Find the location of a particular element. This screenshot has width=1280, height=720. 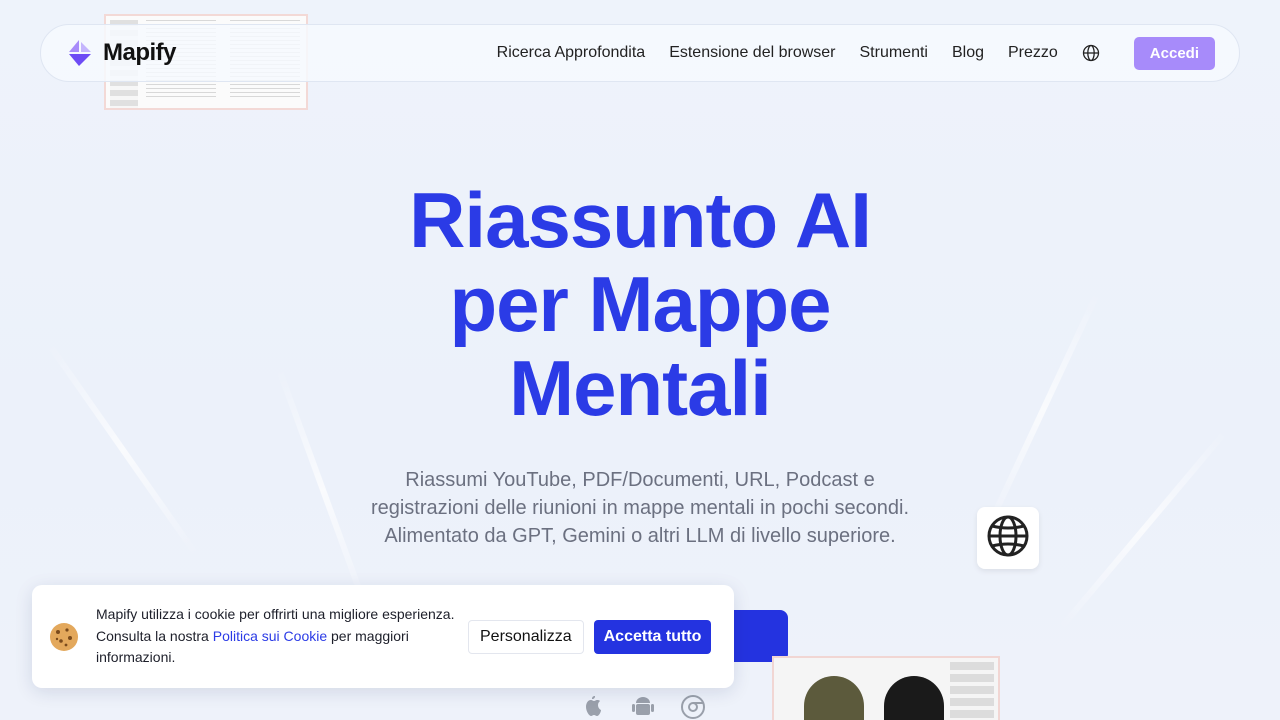

nav-link-deep-research: Ricerca Approfondita is located at coordinates (571, 53).